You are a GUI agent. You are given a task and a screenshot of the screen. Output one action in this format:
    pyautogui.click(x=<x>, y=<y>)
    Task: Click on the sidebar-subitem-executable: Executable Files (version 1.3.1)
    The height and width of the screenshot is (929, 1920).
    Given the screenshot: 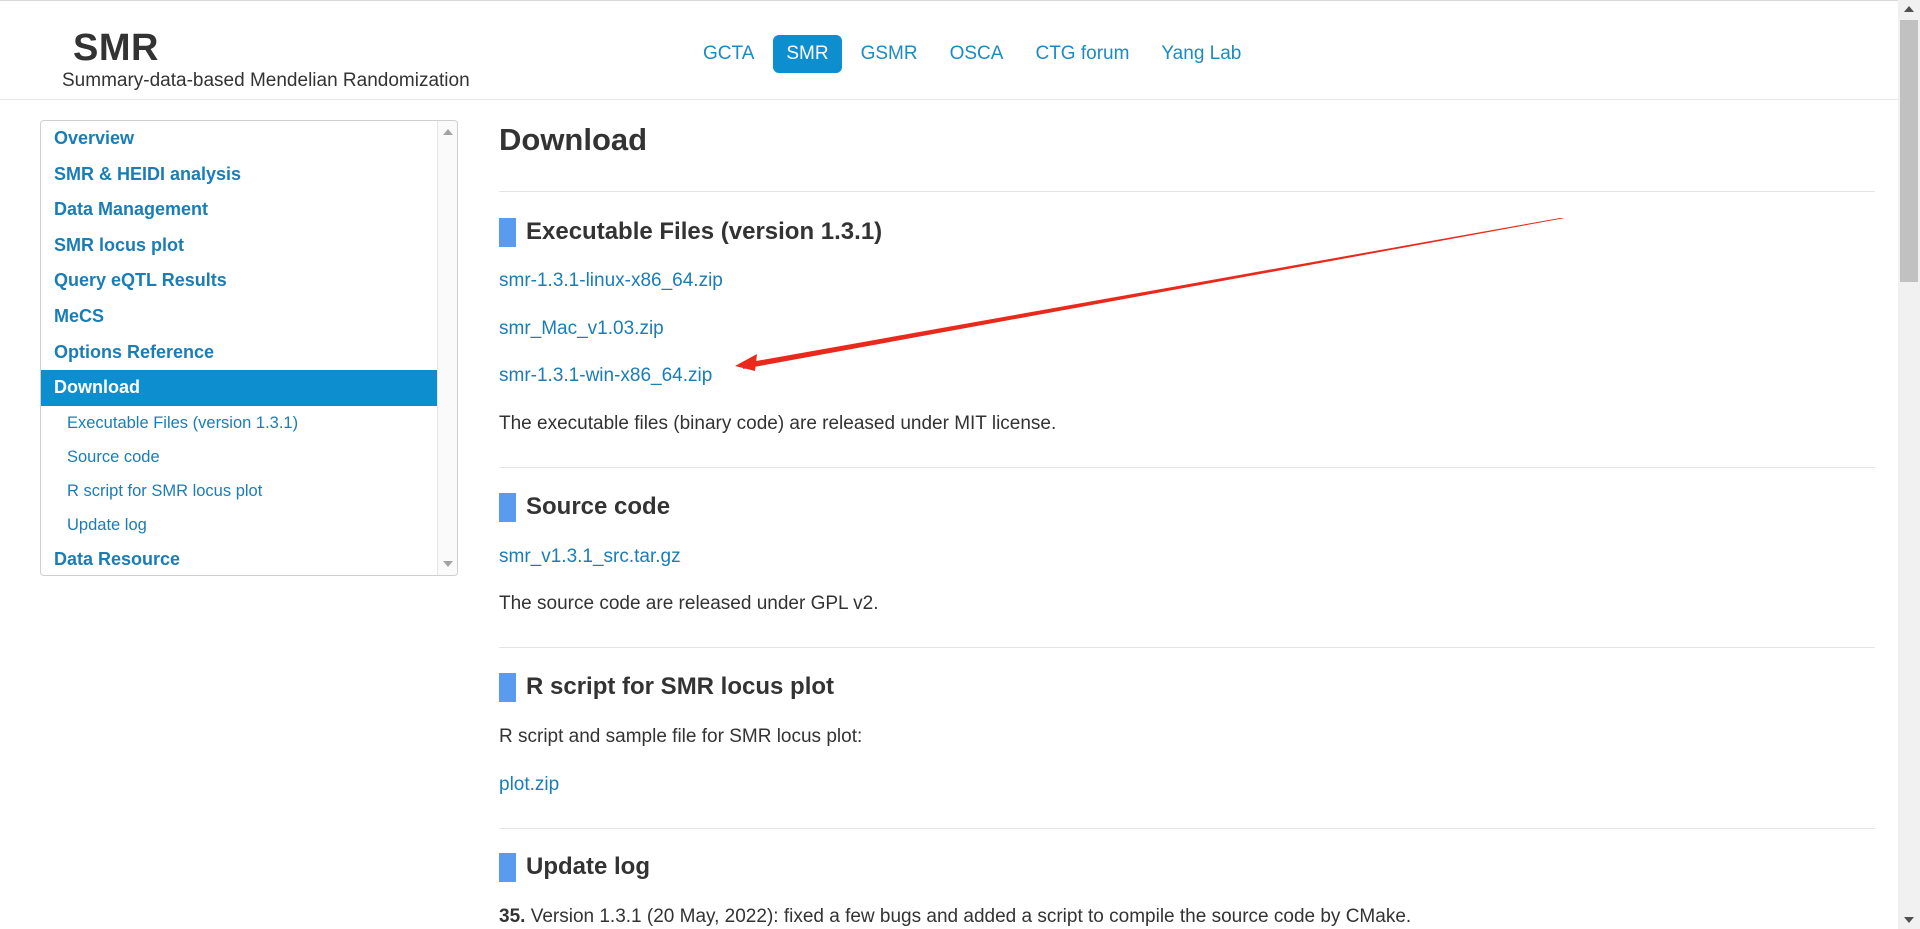 What is the action you would take?
    pyautogui.click(x=239, y=423)
    